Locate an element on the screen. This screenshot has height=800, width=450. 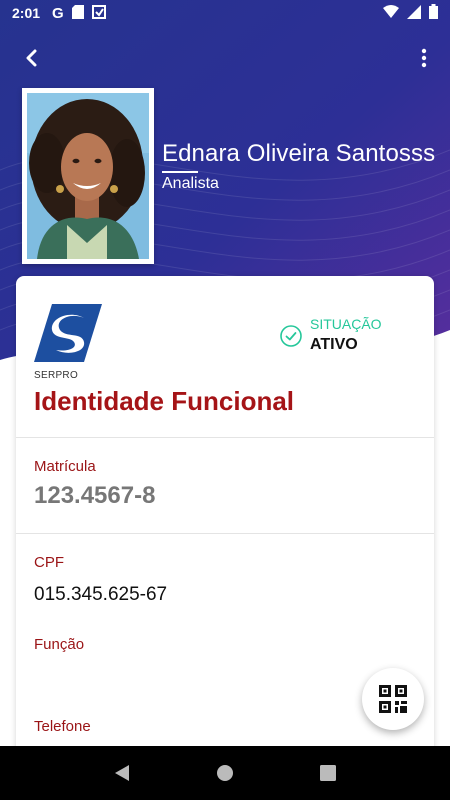
nav-back-button is located at coordinates (122, 773).